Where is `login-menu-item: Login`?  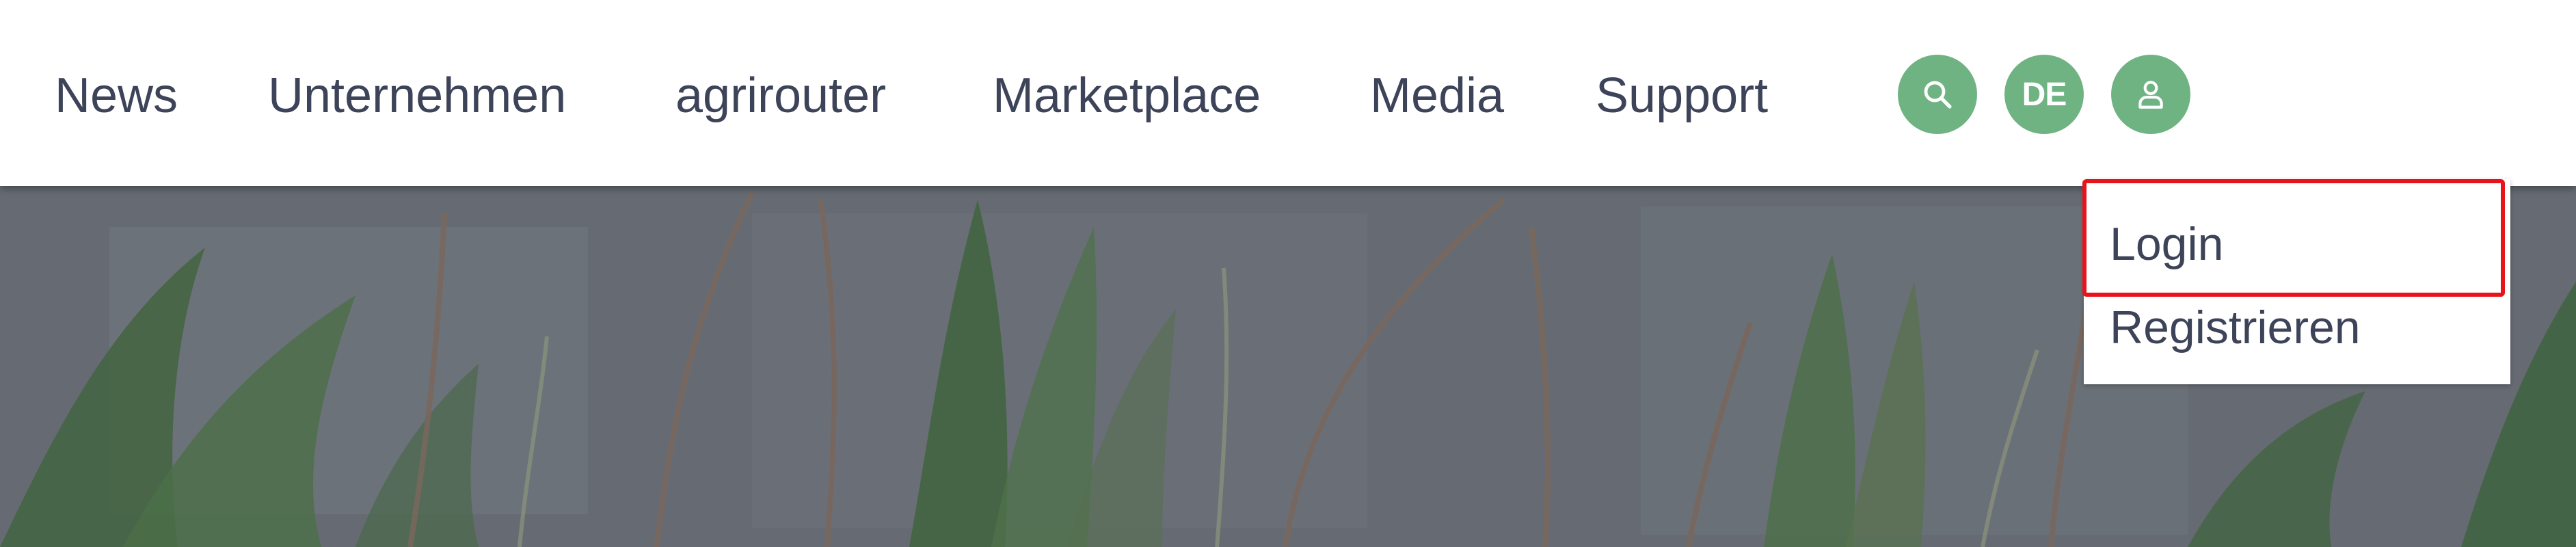 login-menu-item: Login is located at coordinates (2166, 244).